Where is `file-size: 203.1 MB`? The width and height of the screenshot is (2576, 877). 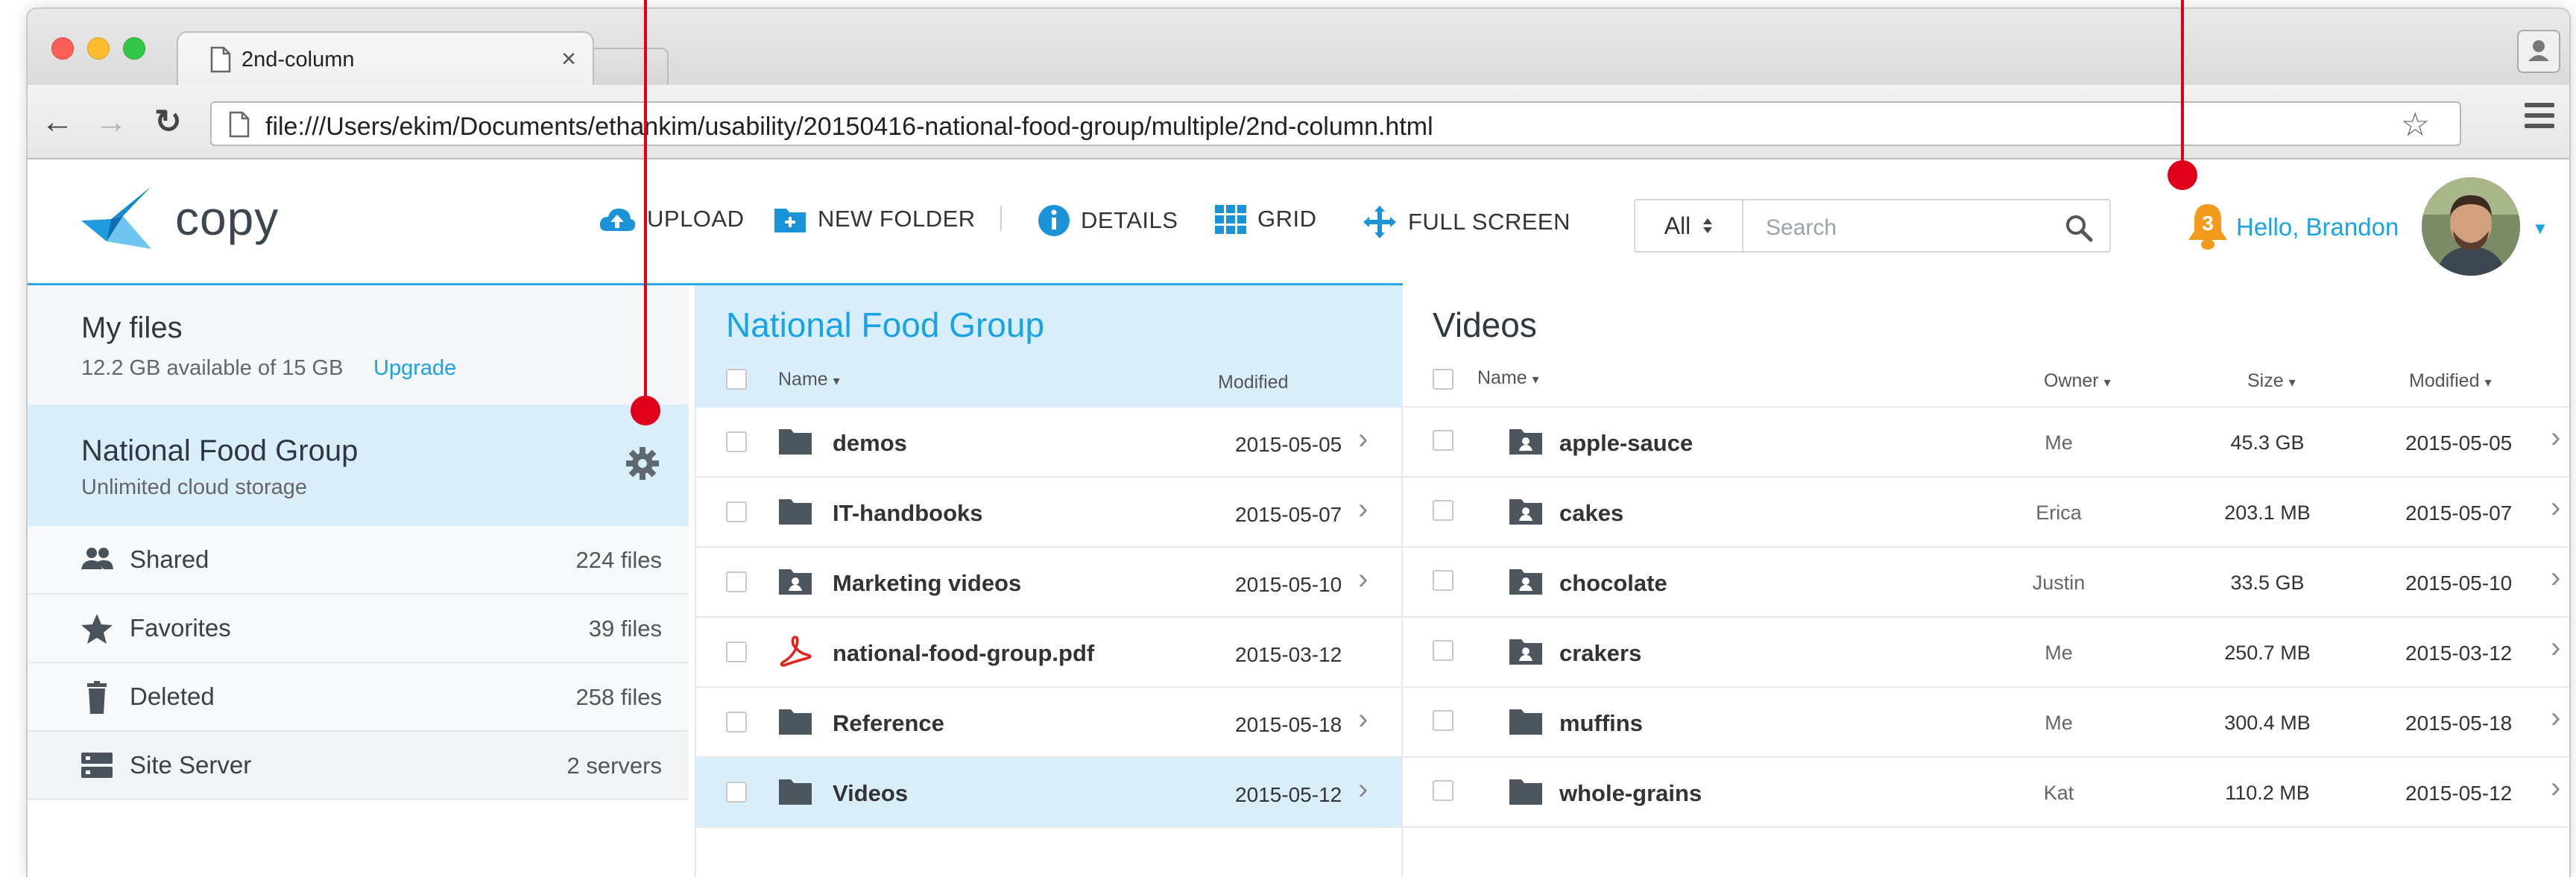 file-size: 203.1 MB is located at coordinates (2267, 512).